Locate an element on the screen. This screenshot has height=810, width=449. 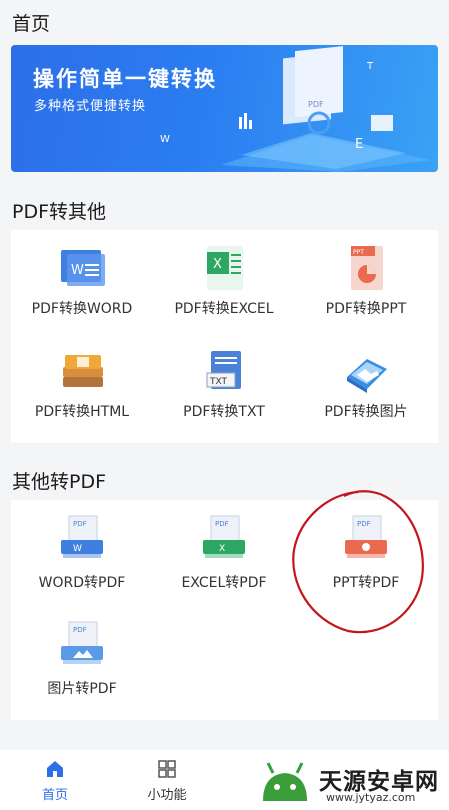
excel-doc-icon: X is located at coordinates (225, 268).